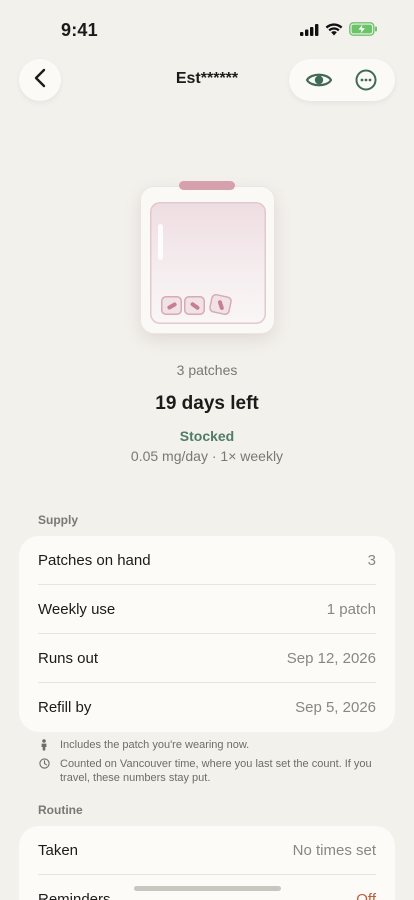  I want to click on dose-info: 0.05 mg/day · 1× weekly, so click(207, 456).